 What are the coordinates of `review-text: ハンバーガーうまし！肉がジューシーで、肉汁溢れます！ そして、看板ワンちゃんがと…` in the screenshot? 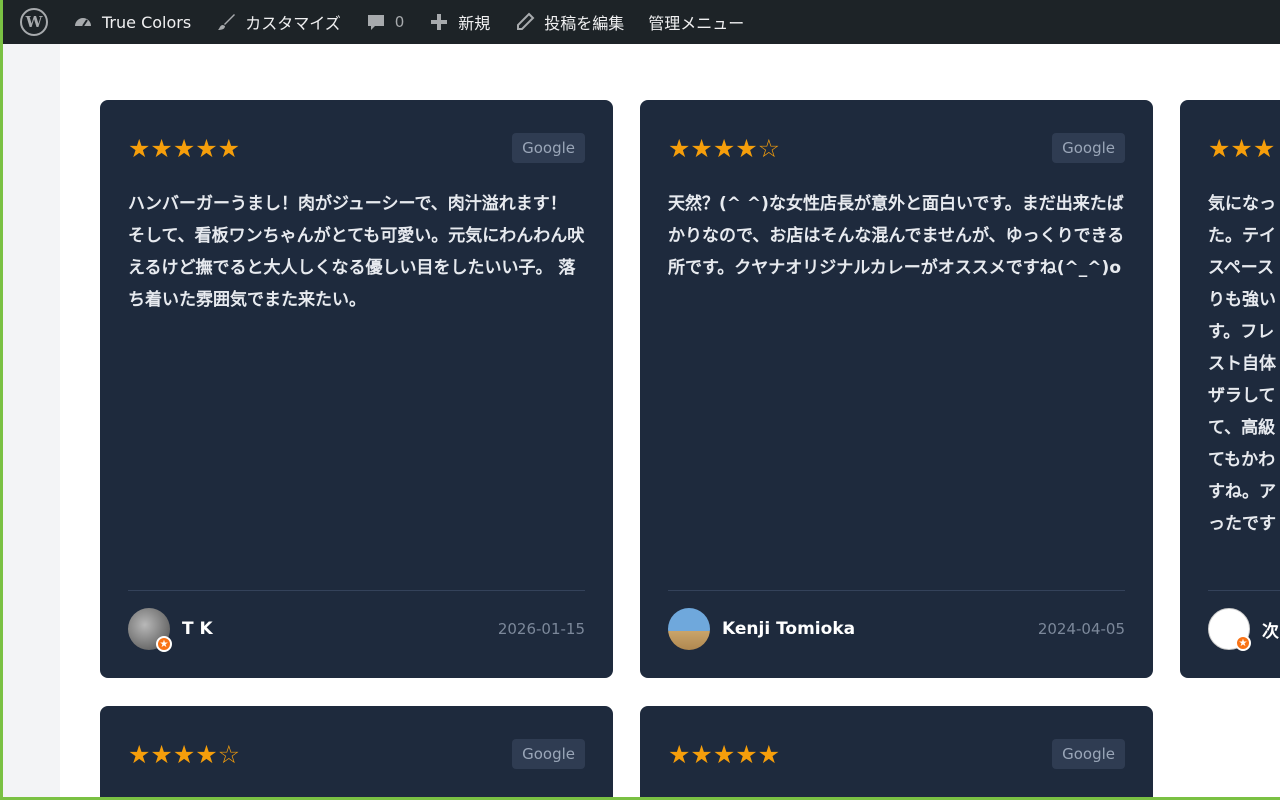 It's located at (356, 252).